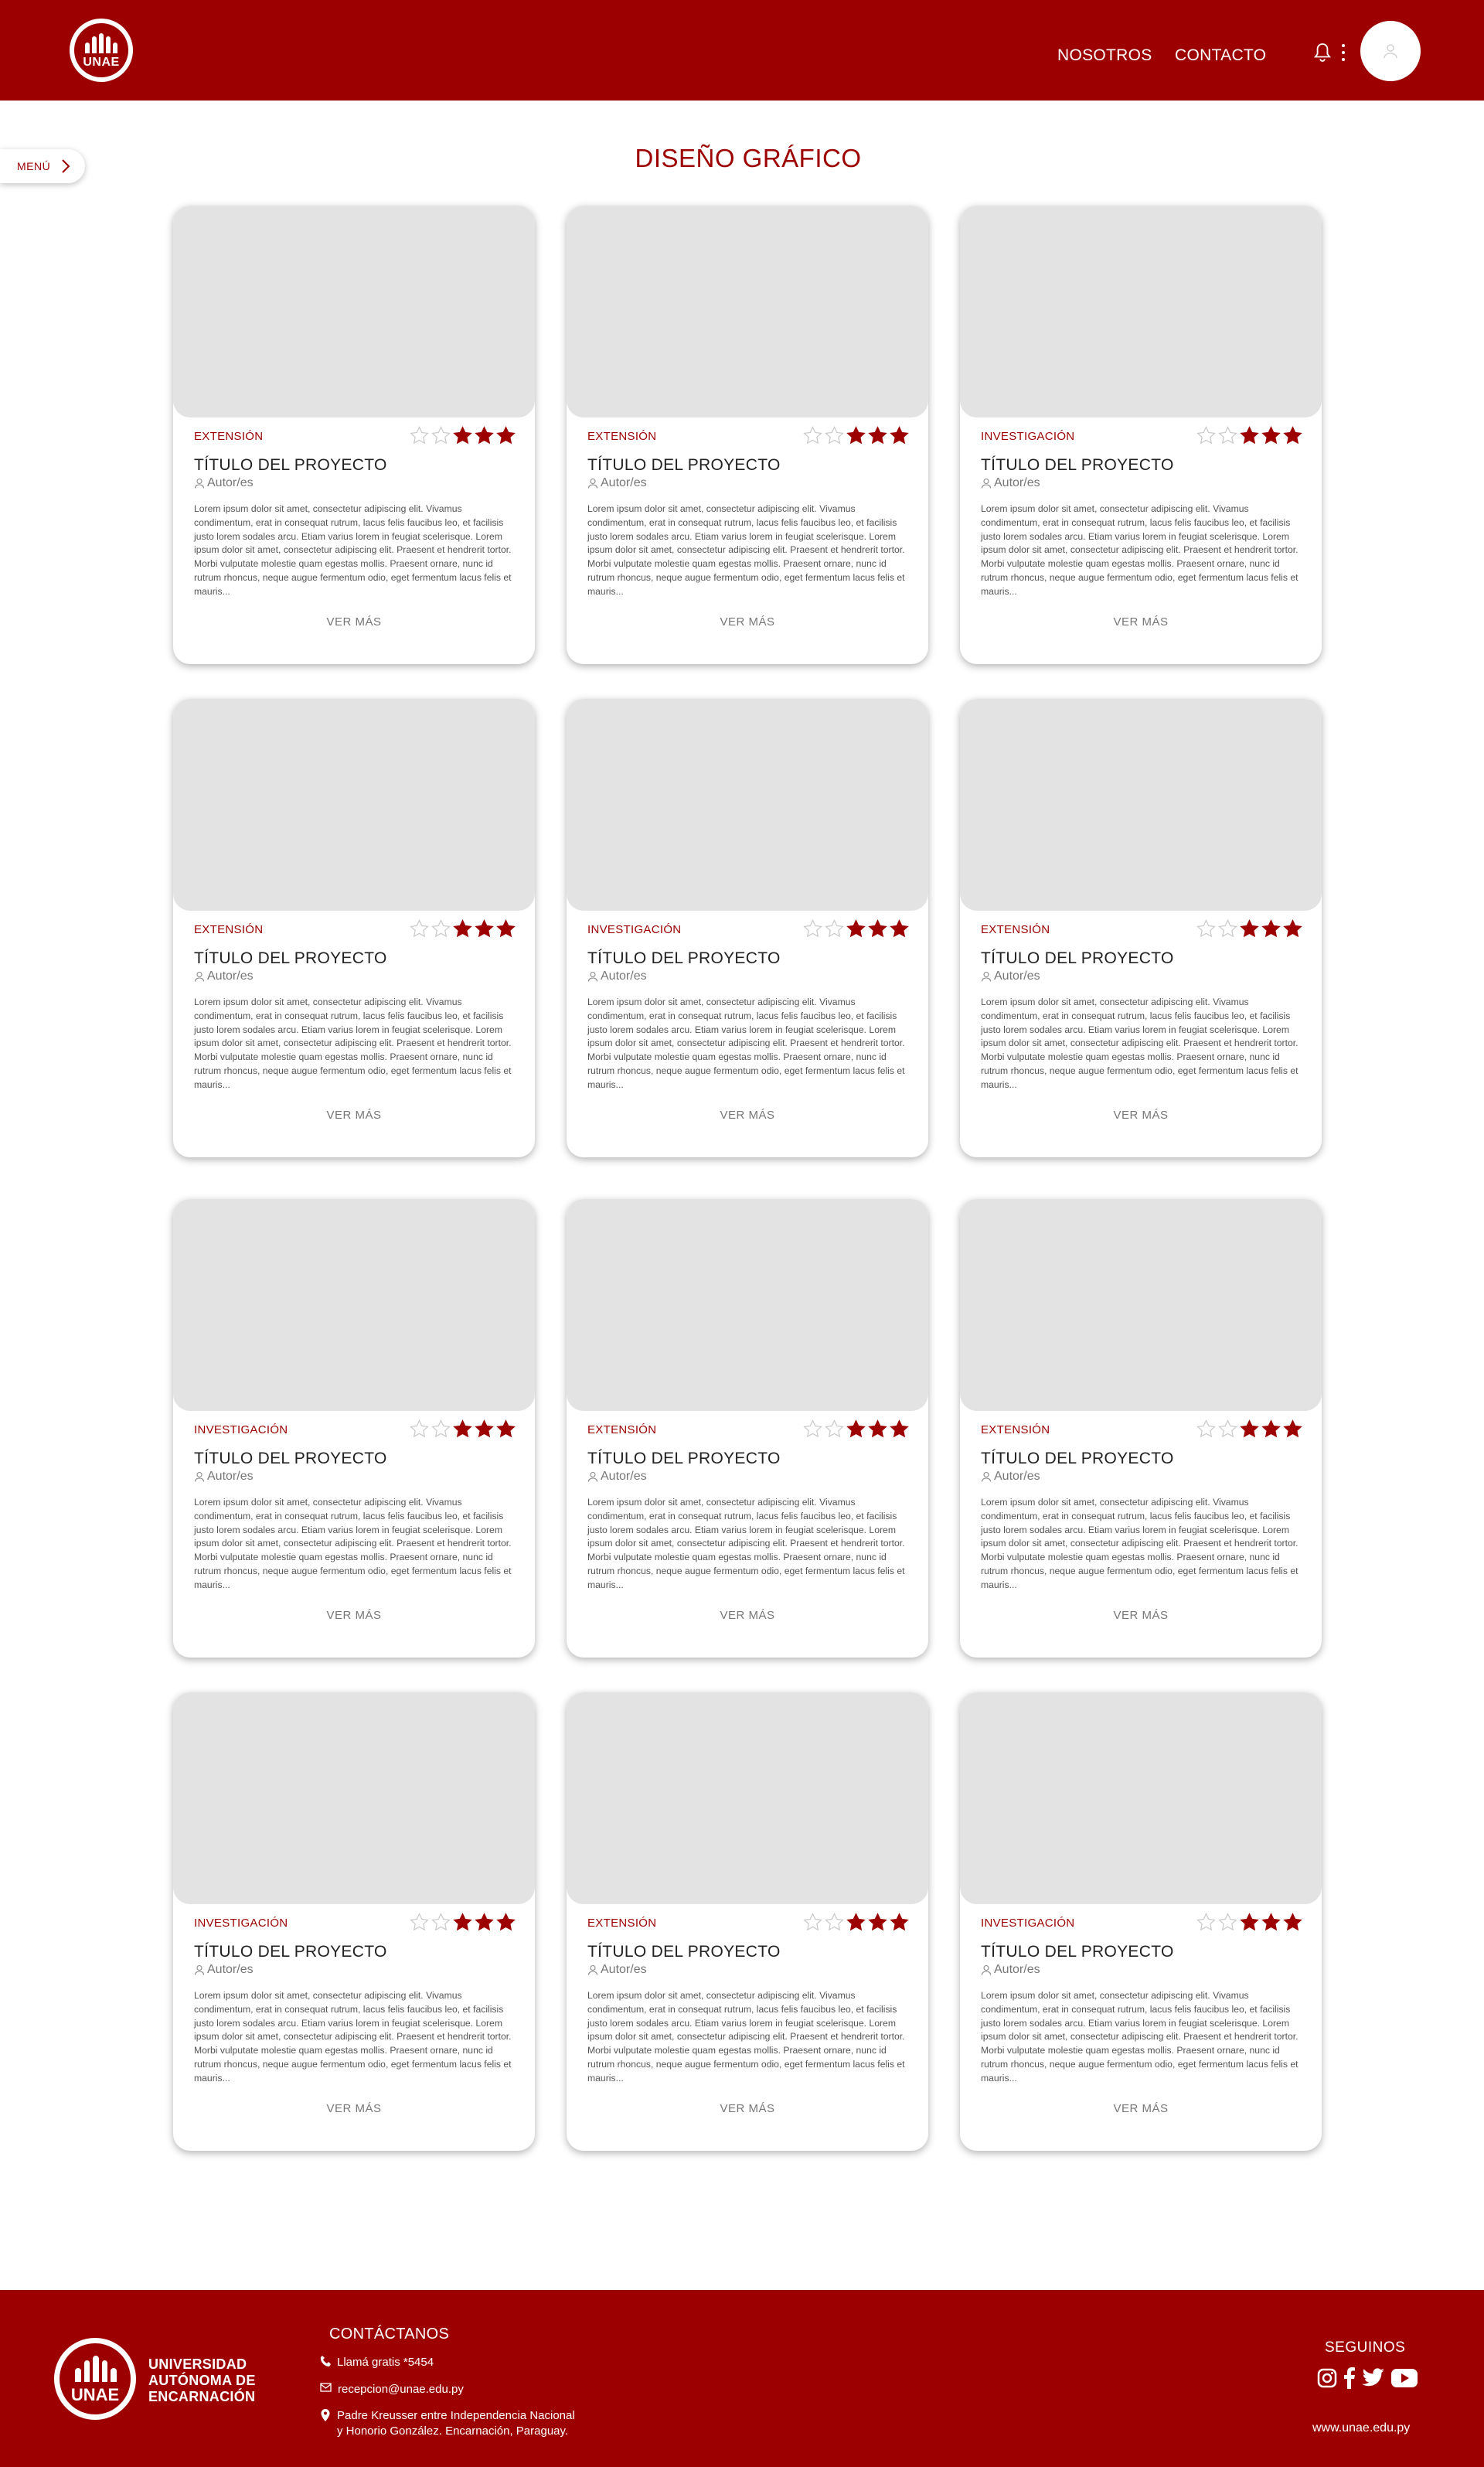 The image size is (1484, 2467). I want to click on contact-phone: Llamá gratis *5454, so click(377, 2362).